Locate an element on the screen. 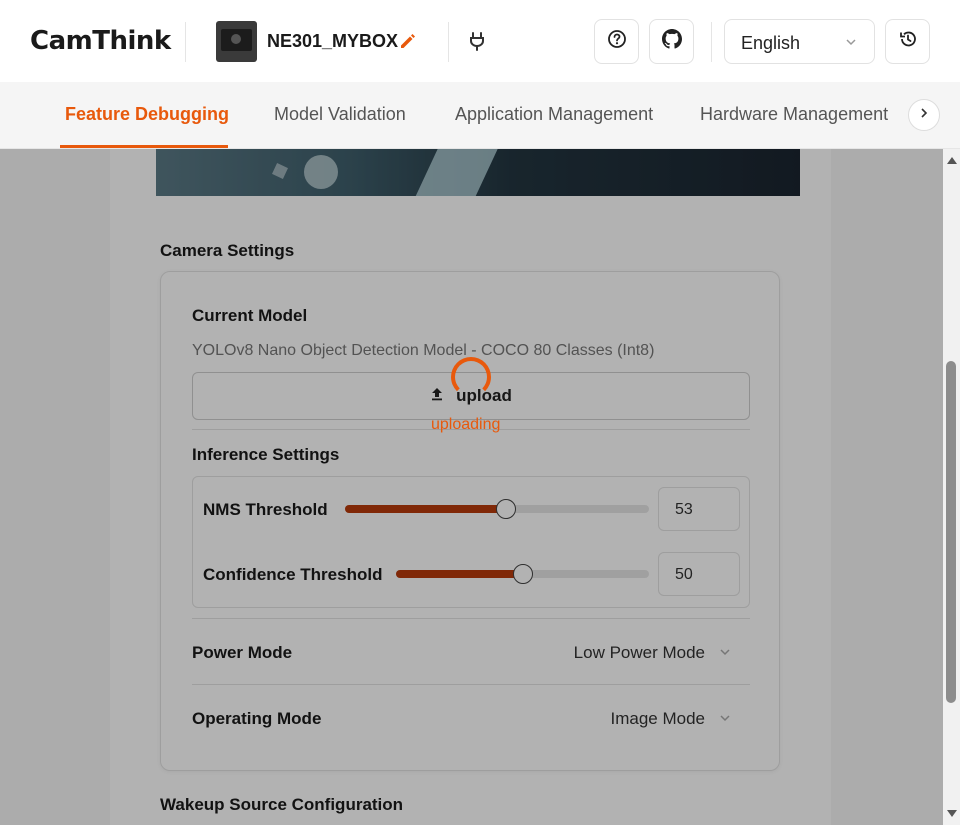 The image size is (960, 825). help-icon is located at coordinates (617, 41).